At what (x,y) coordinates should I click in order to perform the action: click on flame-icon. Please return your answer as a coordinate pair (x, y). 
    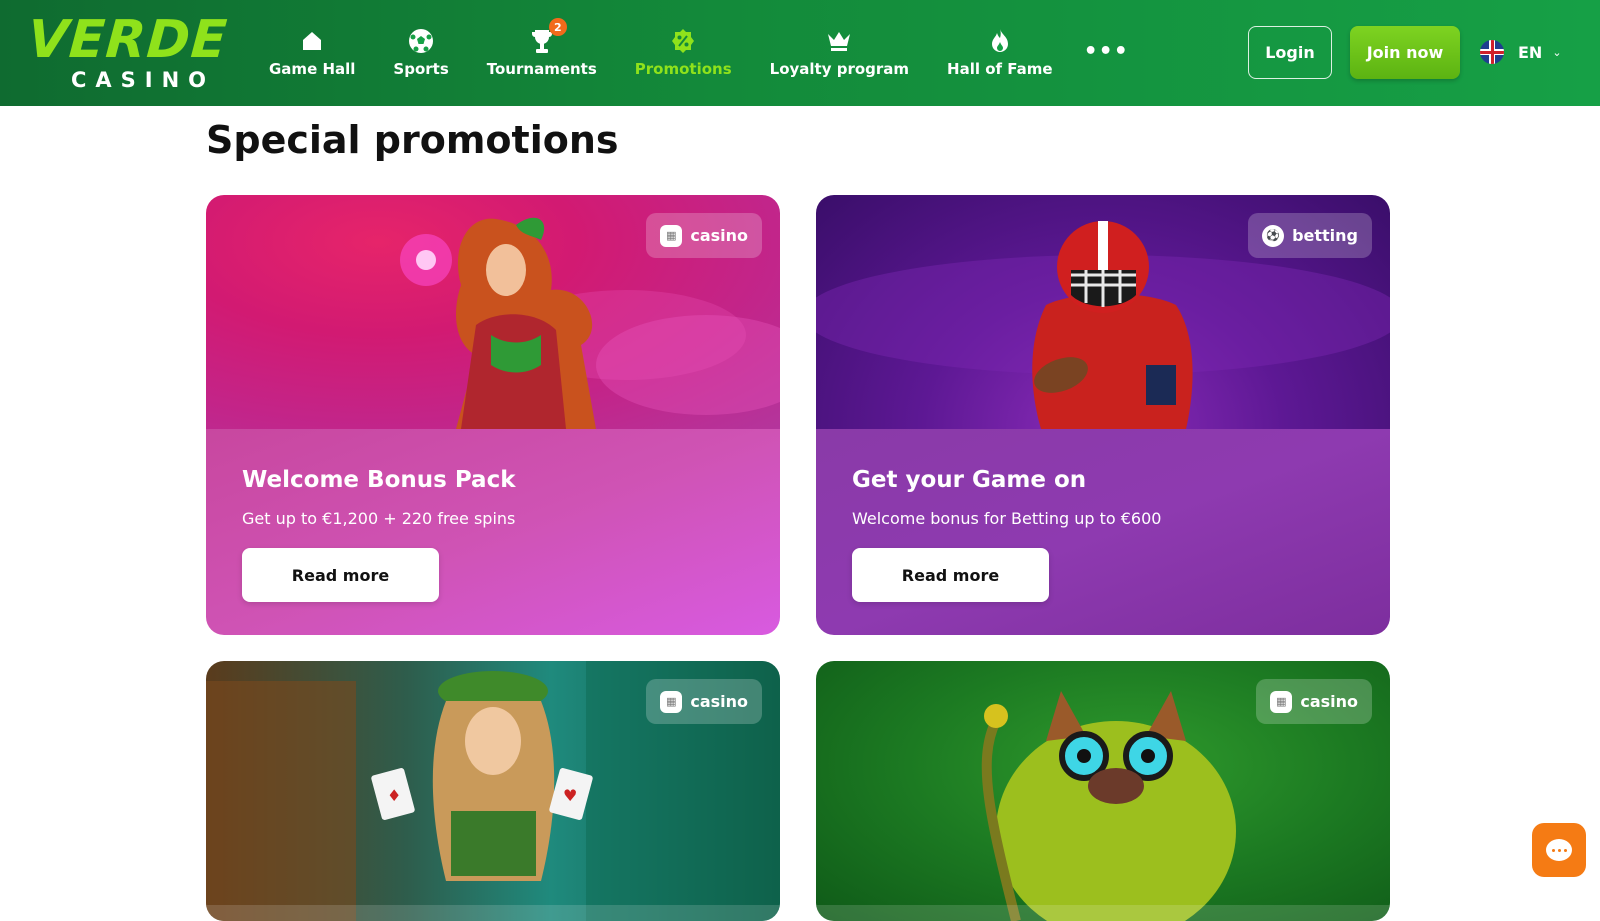
    Looking at the image, I should click on (1000, 41).